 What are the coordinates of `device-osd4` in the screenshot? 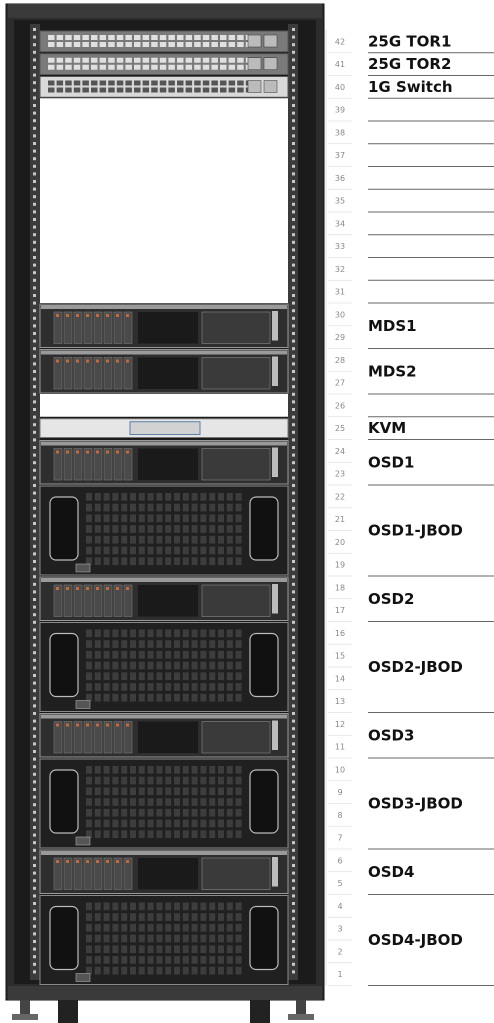 It's located at (164, 871).